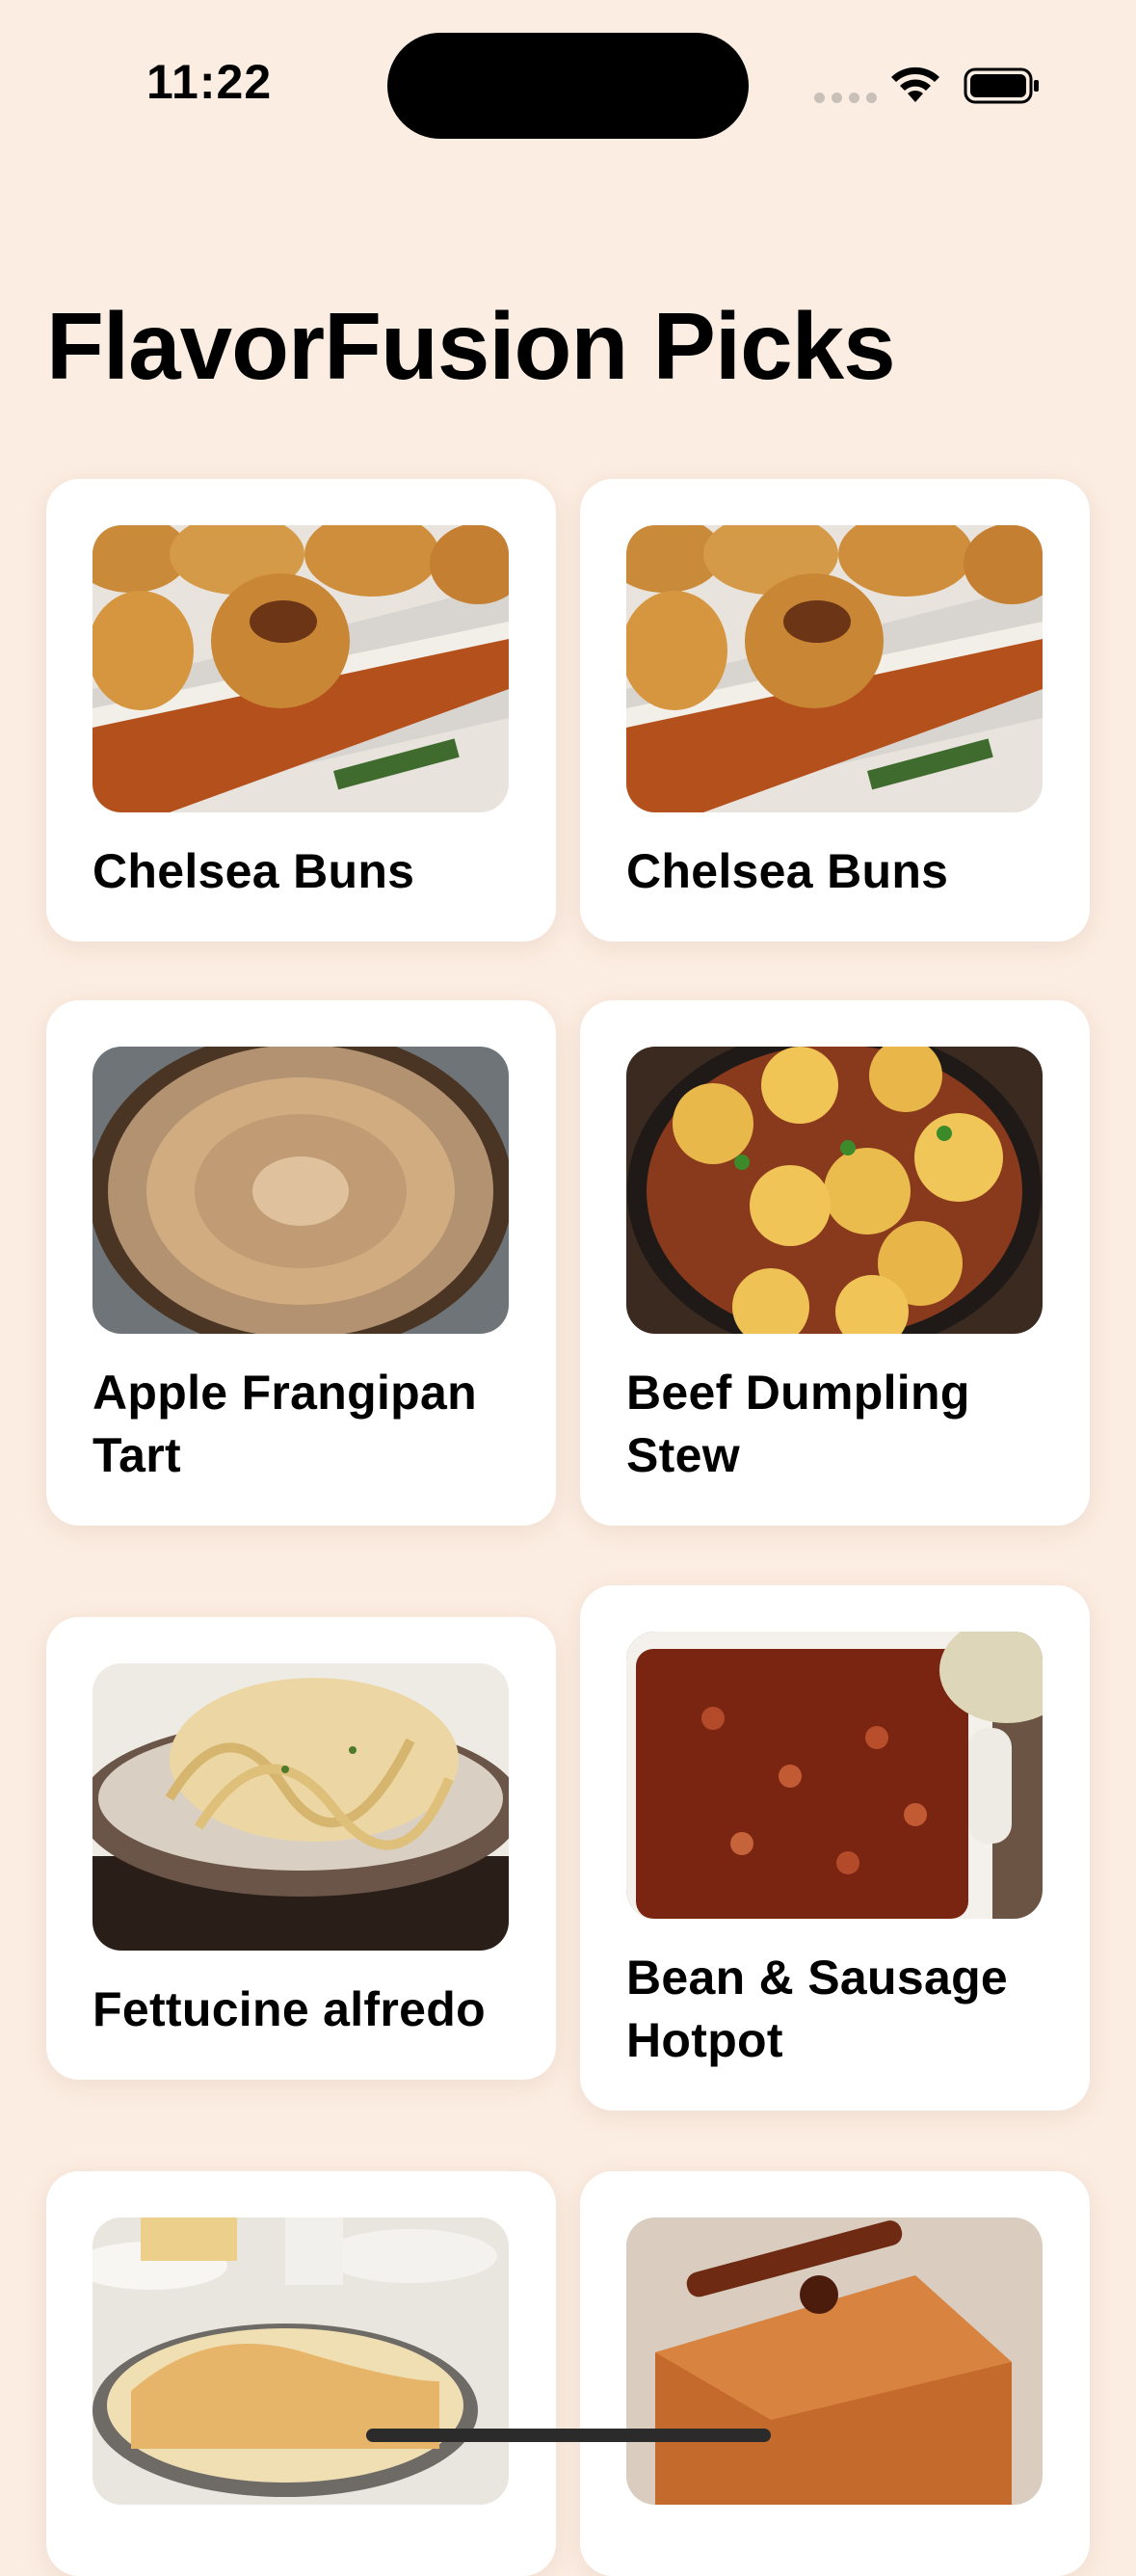 Image resolution: width=1136 pixels, height=2576 pixels. What do you see at coordinates (845, 98) in the screenshot?
I see `cellular-signal-icon` at bounding box center [845, 98].